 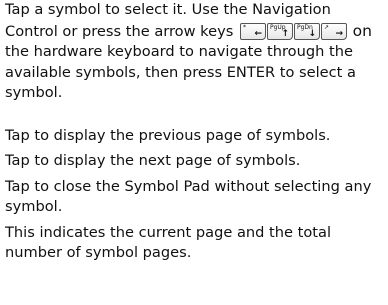 I want to click on page-down-key-icon: PgDn ↓, so click(x=306, y=31).